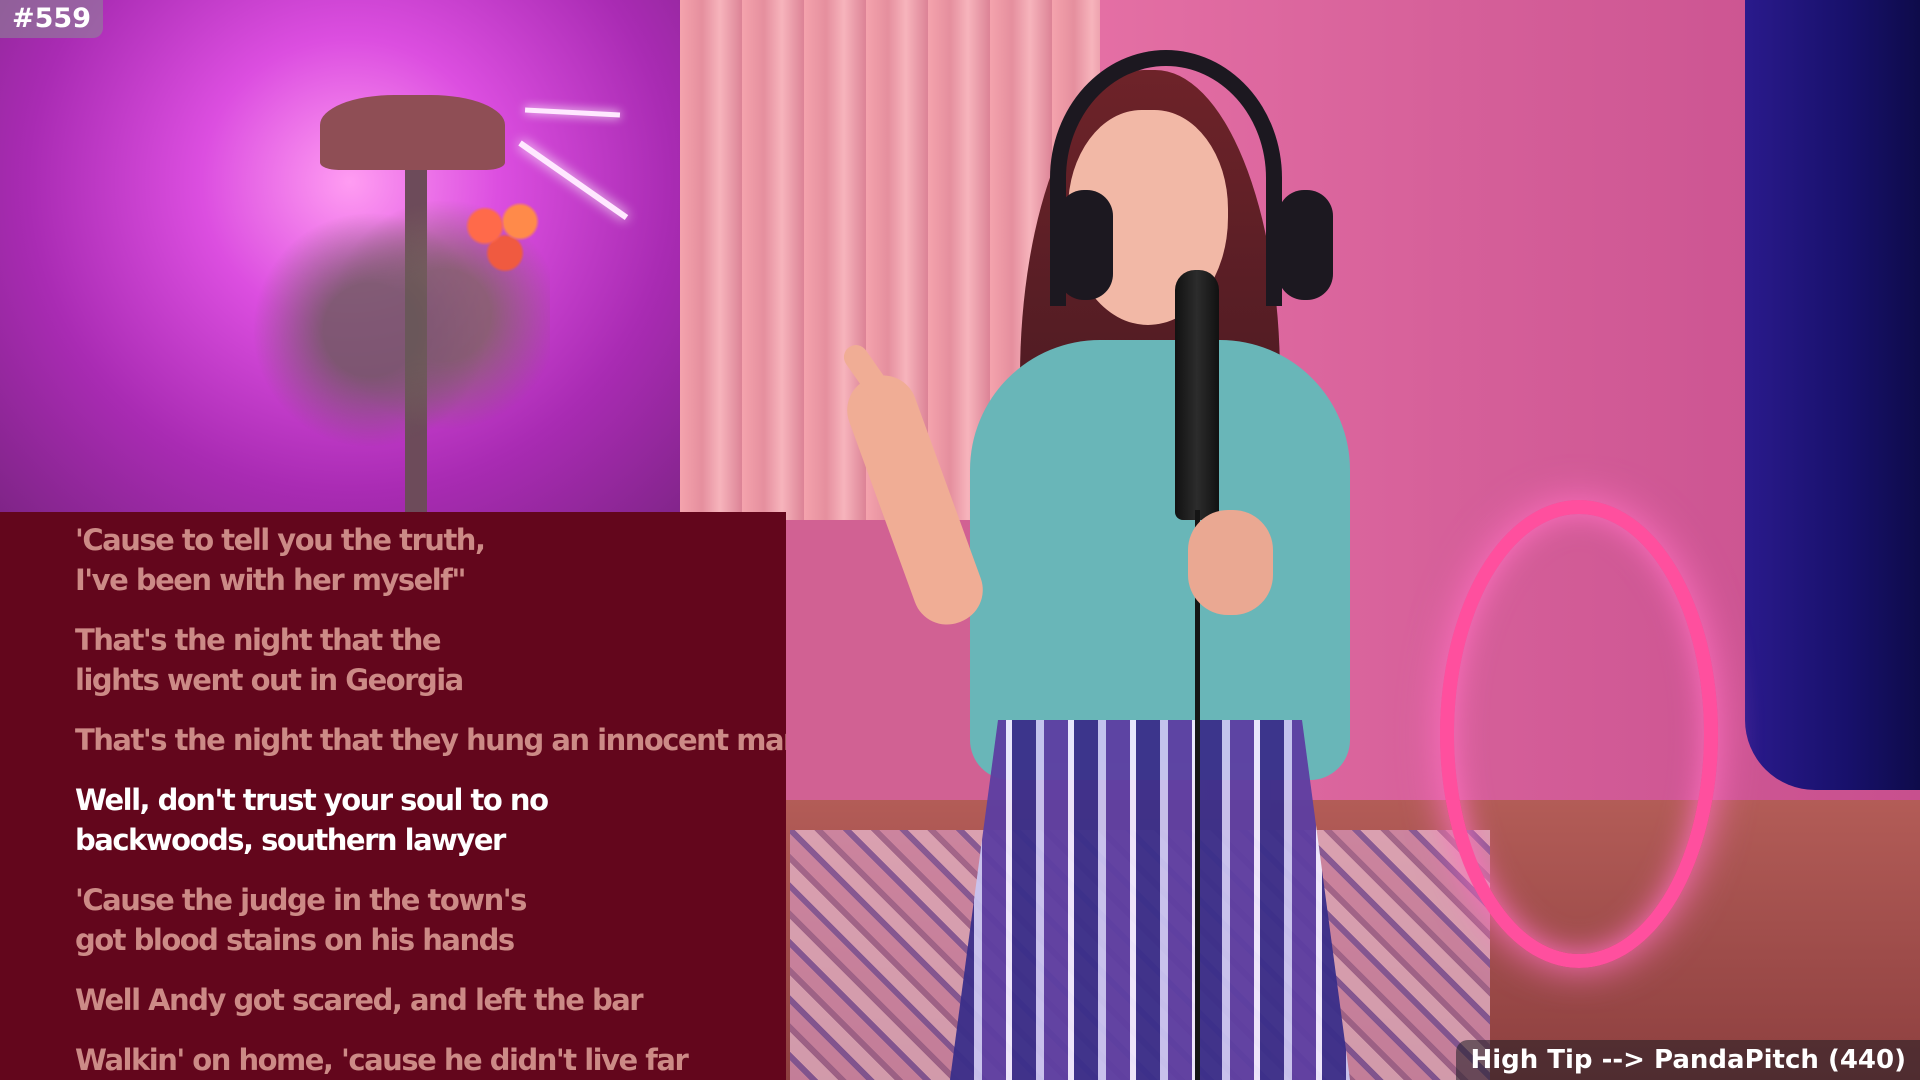  What do you see at coordinates (258, 640) in the screenshot?
I see `lyric-line-text: That's the night that the` at bounding box center [258, 640].